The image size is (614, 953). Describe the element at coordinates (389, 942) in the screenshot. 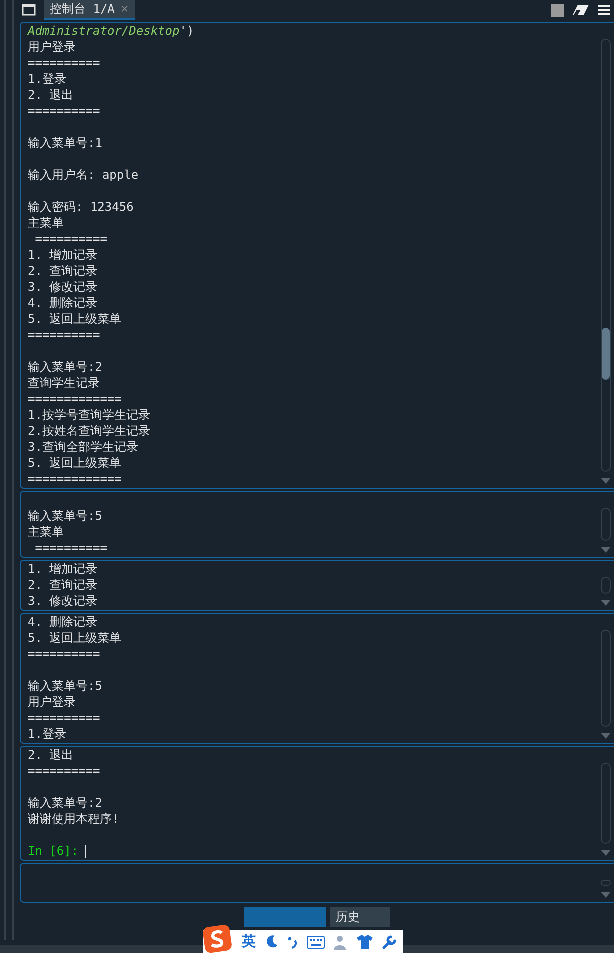

I see `wrench-icon` at that location.